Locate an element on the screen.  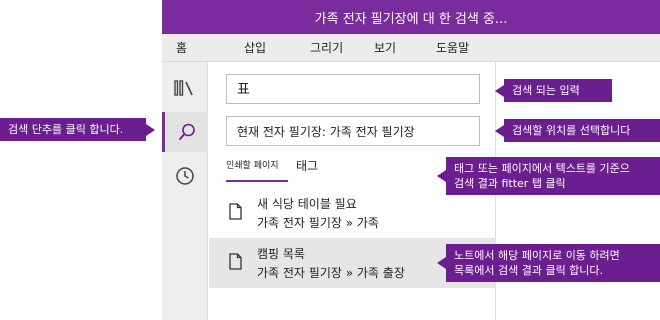
tab-insert: 삽입 is located at coordinates (255, 48).